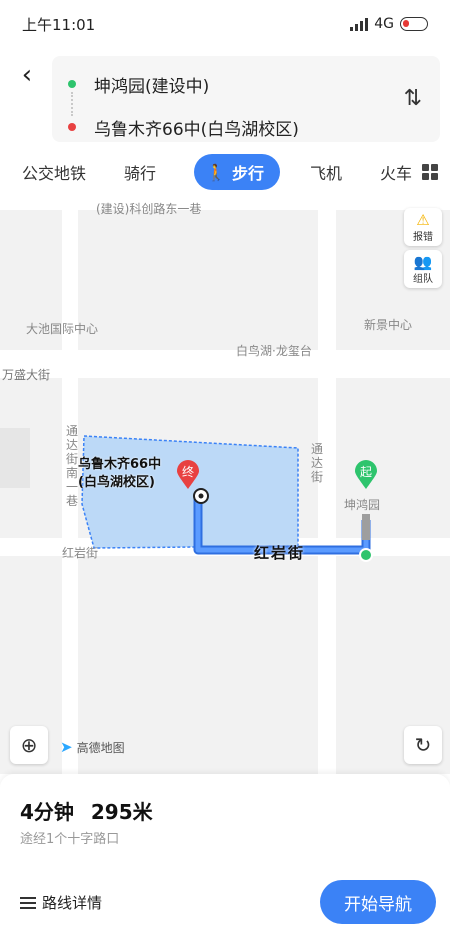 This screenshot has height=936, width=450. Describe the element at coordinates (62, 328) in the screenshot. I see `poi-dachi: 大池国际中心` at that location.